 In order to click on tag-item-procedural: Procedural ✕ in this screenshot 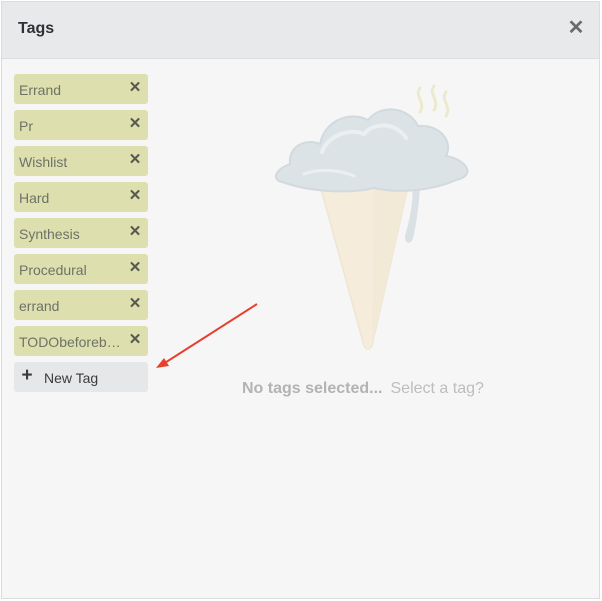, I will do `click(81, 269)`.